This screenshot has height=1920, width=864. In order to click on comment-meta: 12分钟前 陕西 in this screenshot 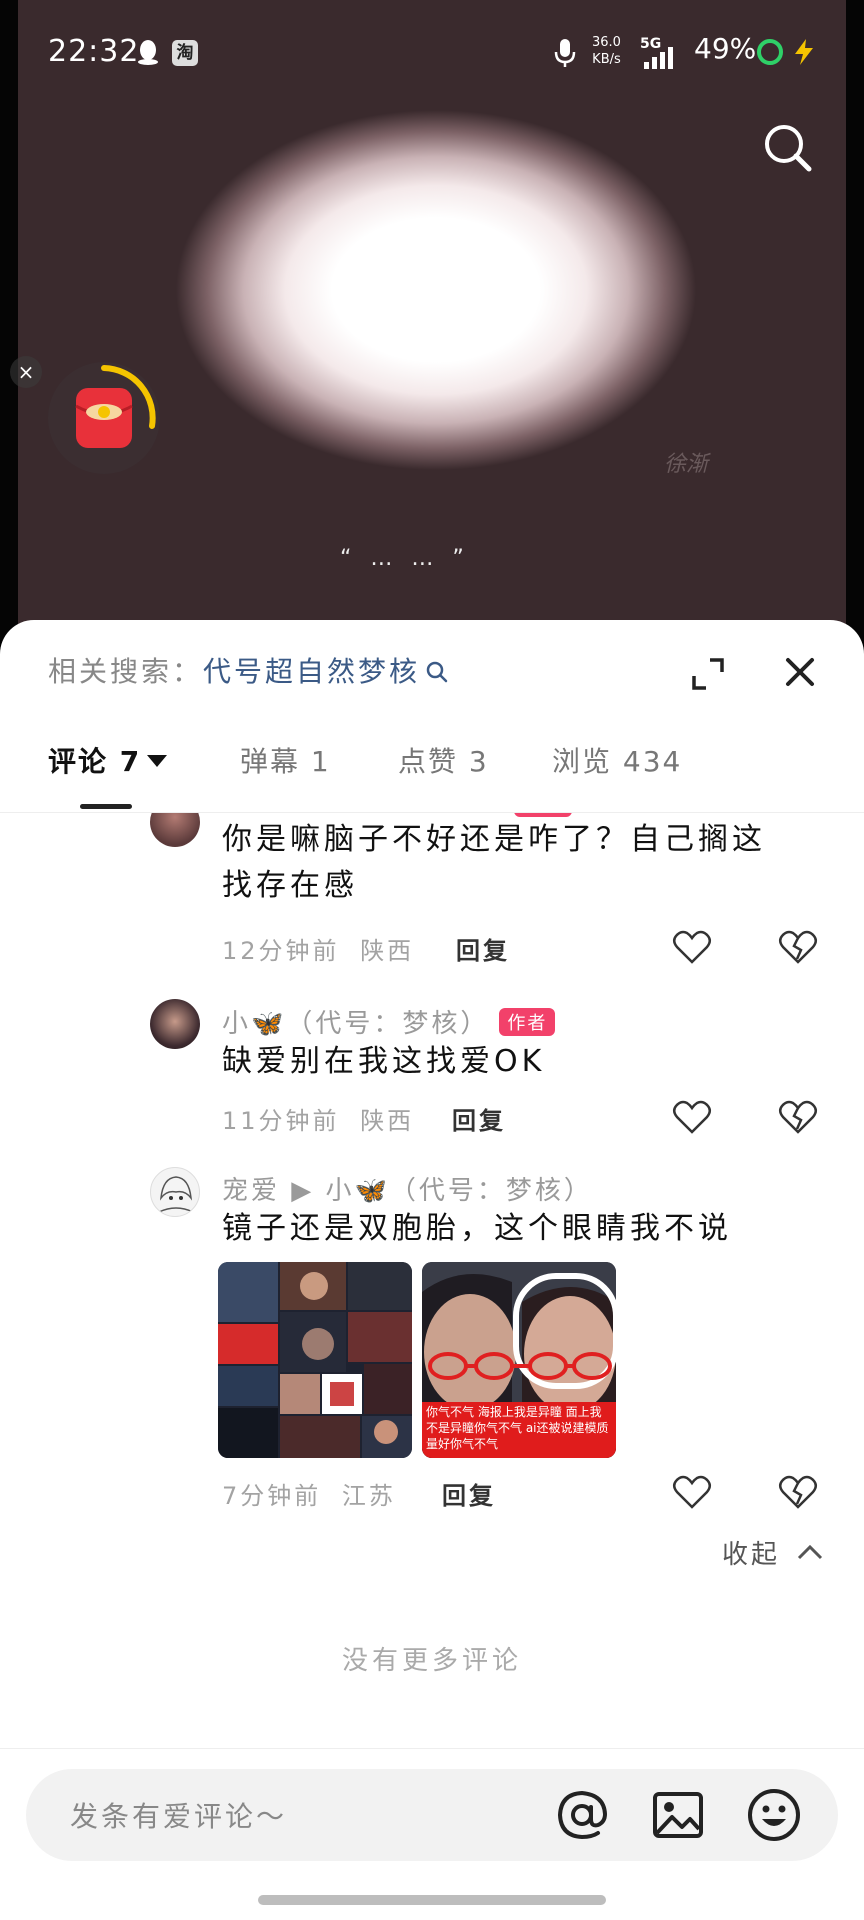, I will do `click(318, 948)`.